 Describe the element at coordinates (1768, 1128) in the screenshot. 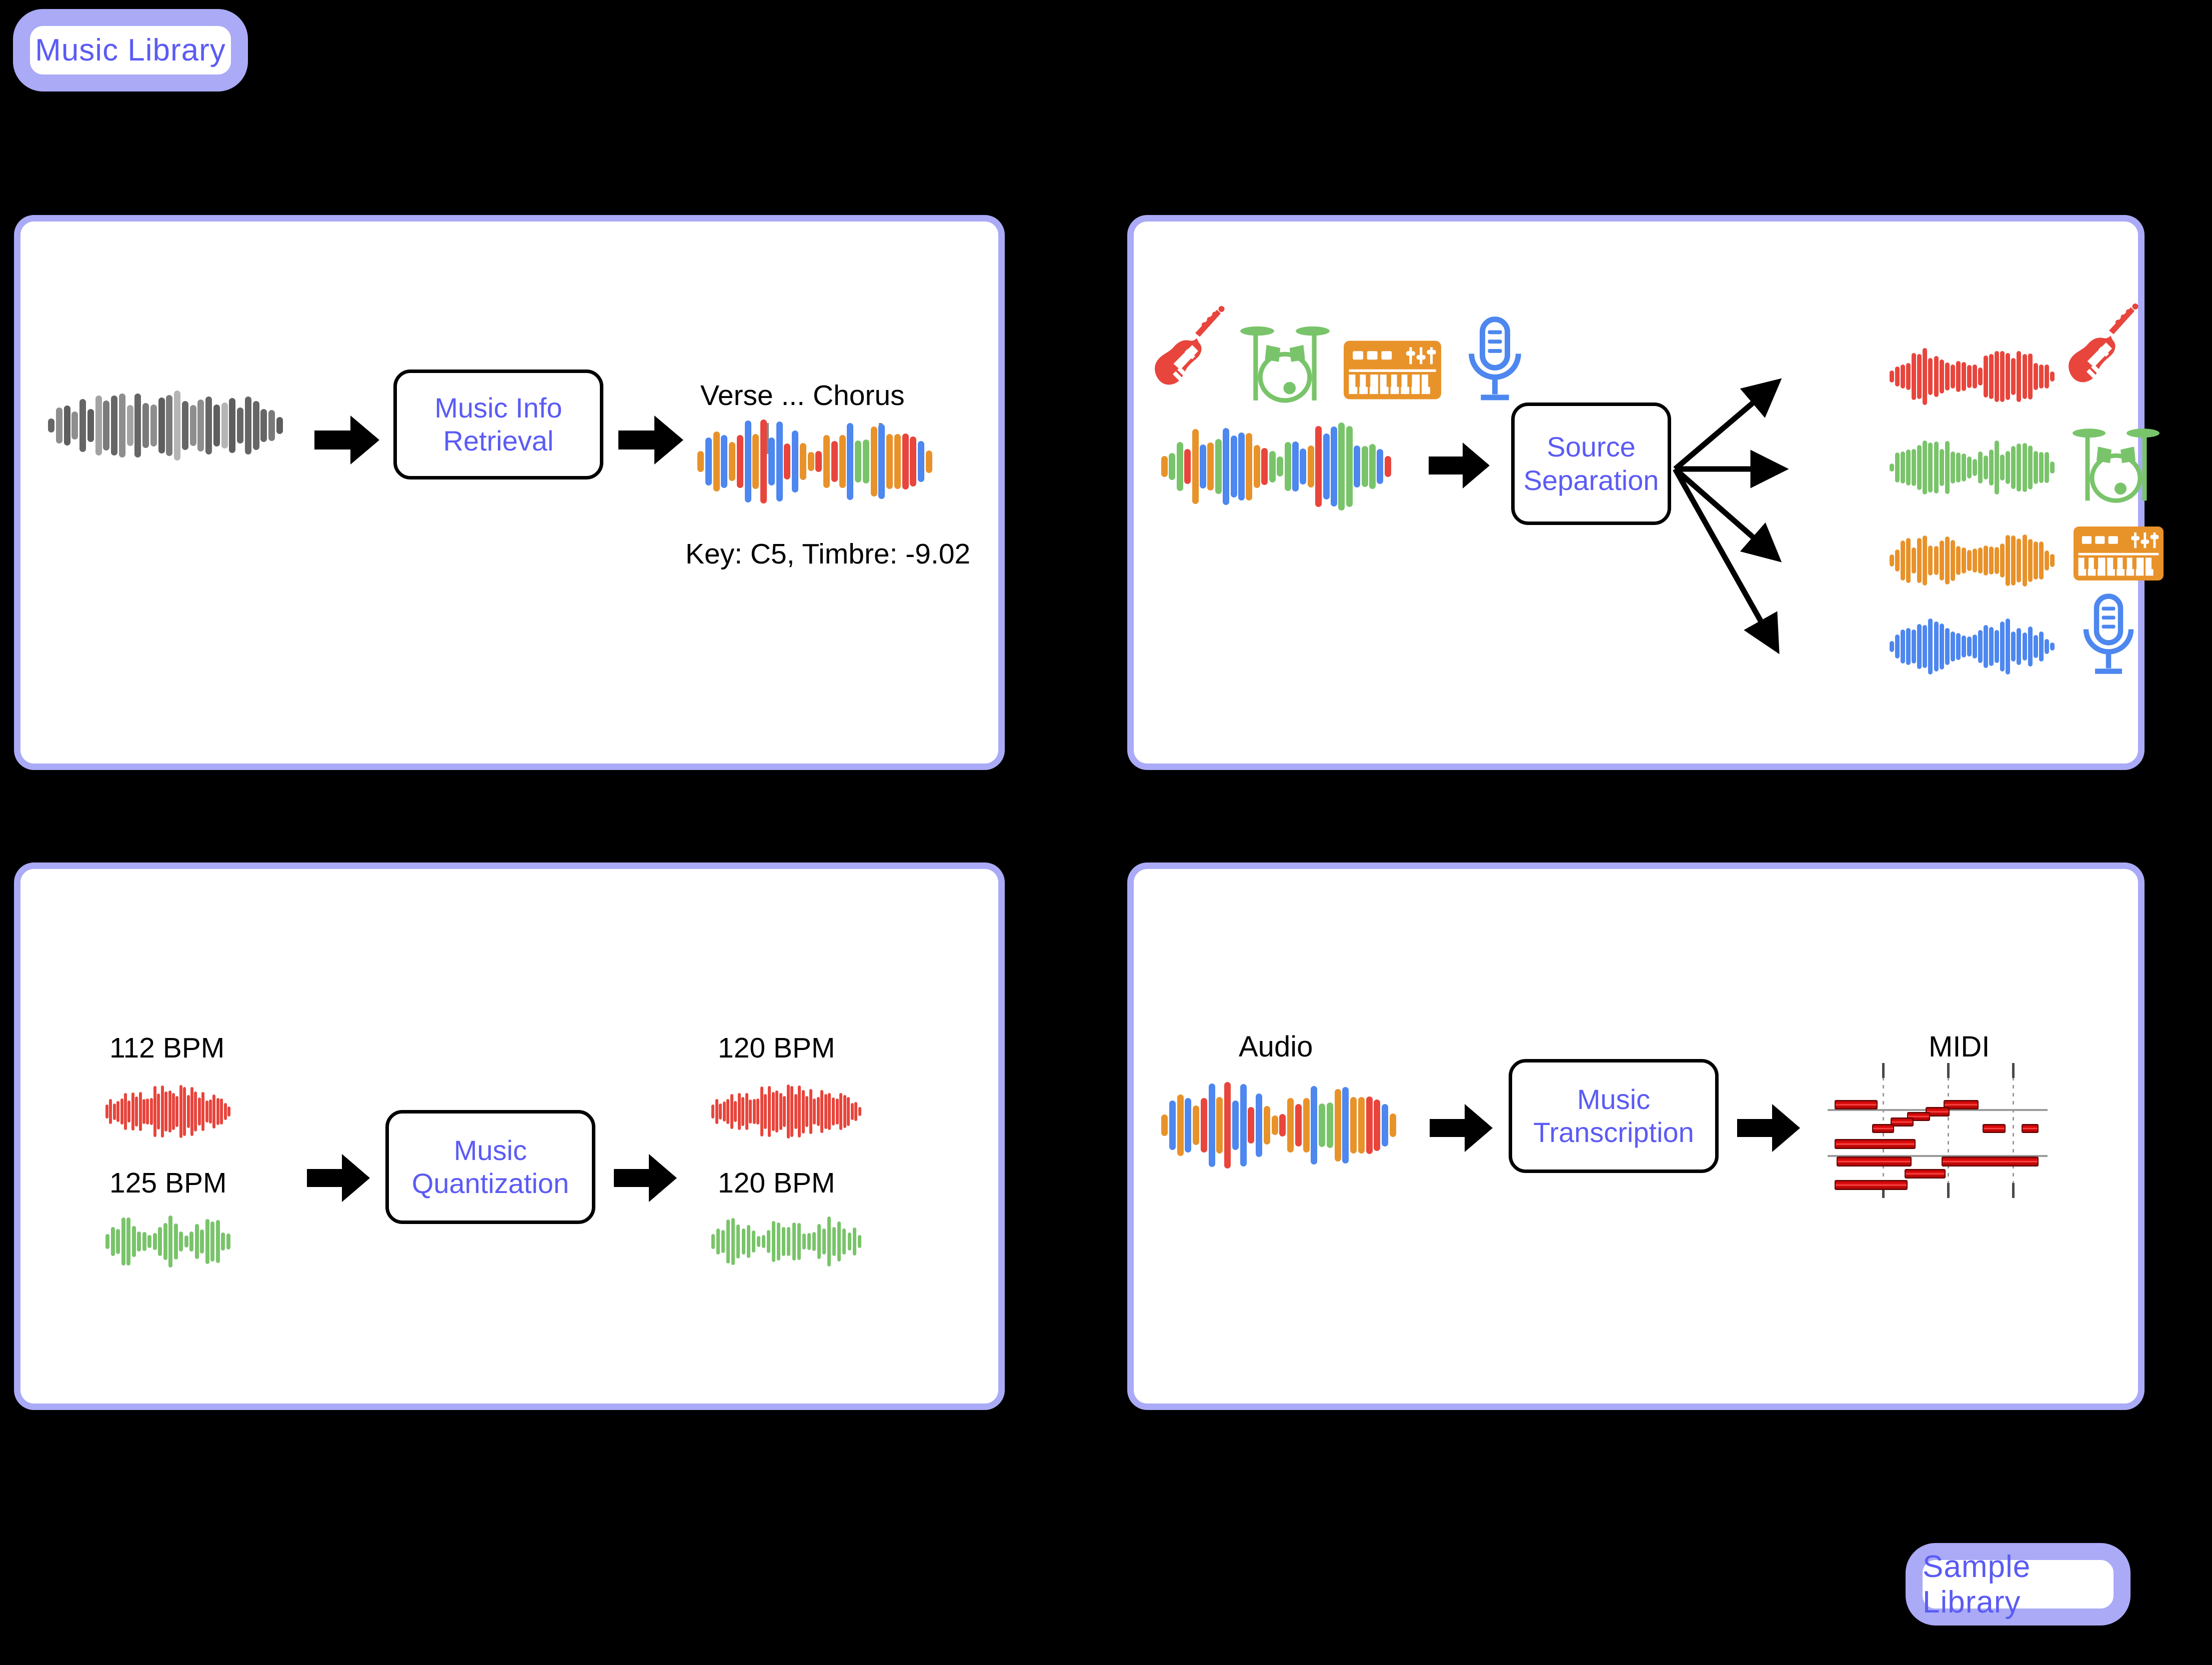

I see `arrow-process-to-midi` at that location.